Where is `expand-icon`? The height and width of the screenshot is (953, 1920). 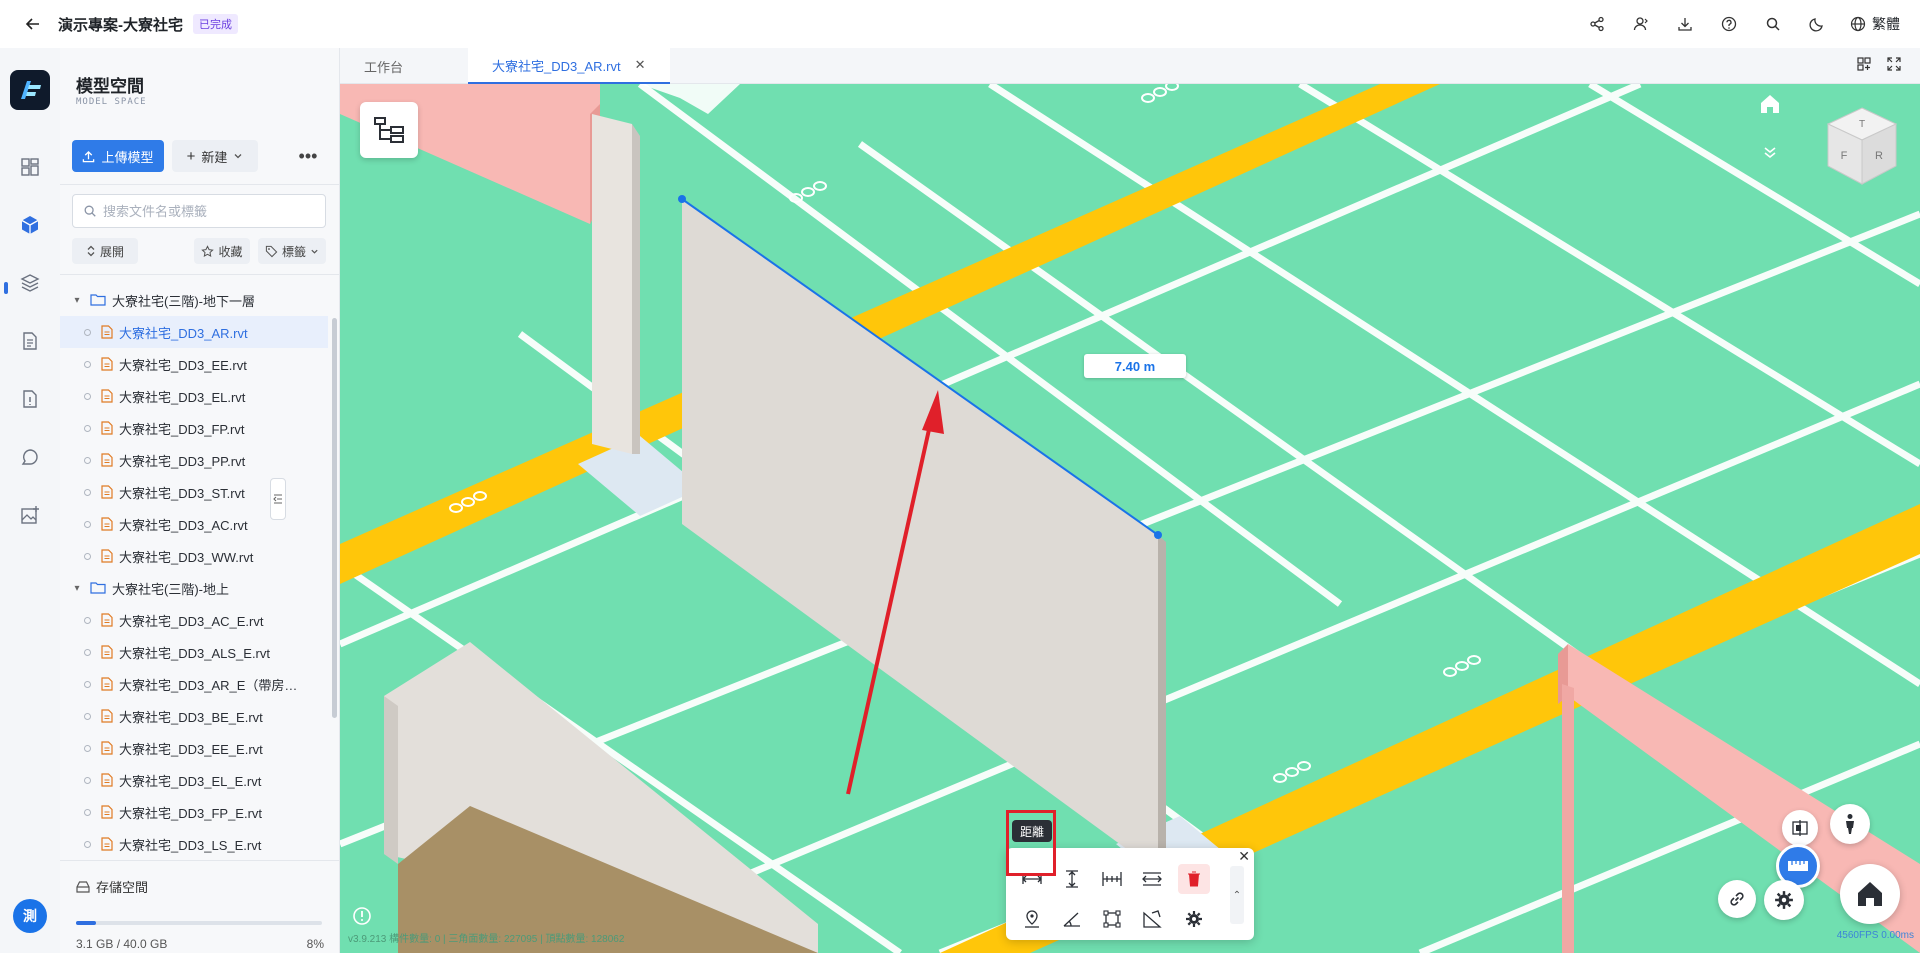 expand-icon is located at coordinates (91, 251).